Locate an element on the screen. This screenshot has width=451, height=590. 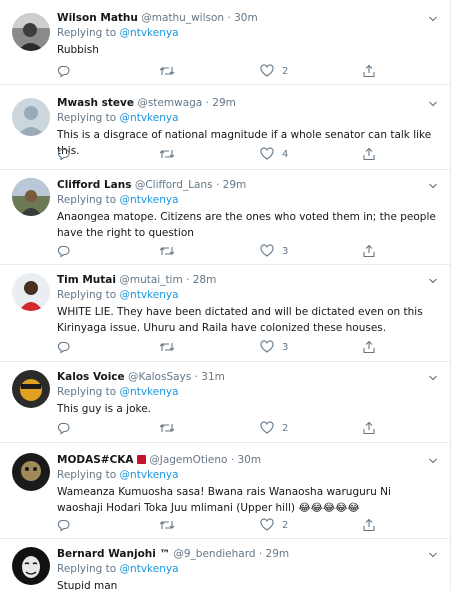
like-button: 4 is located at coordinates (274, 154).